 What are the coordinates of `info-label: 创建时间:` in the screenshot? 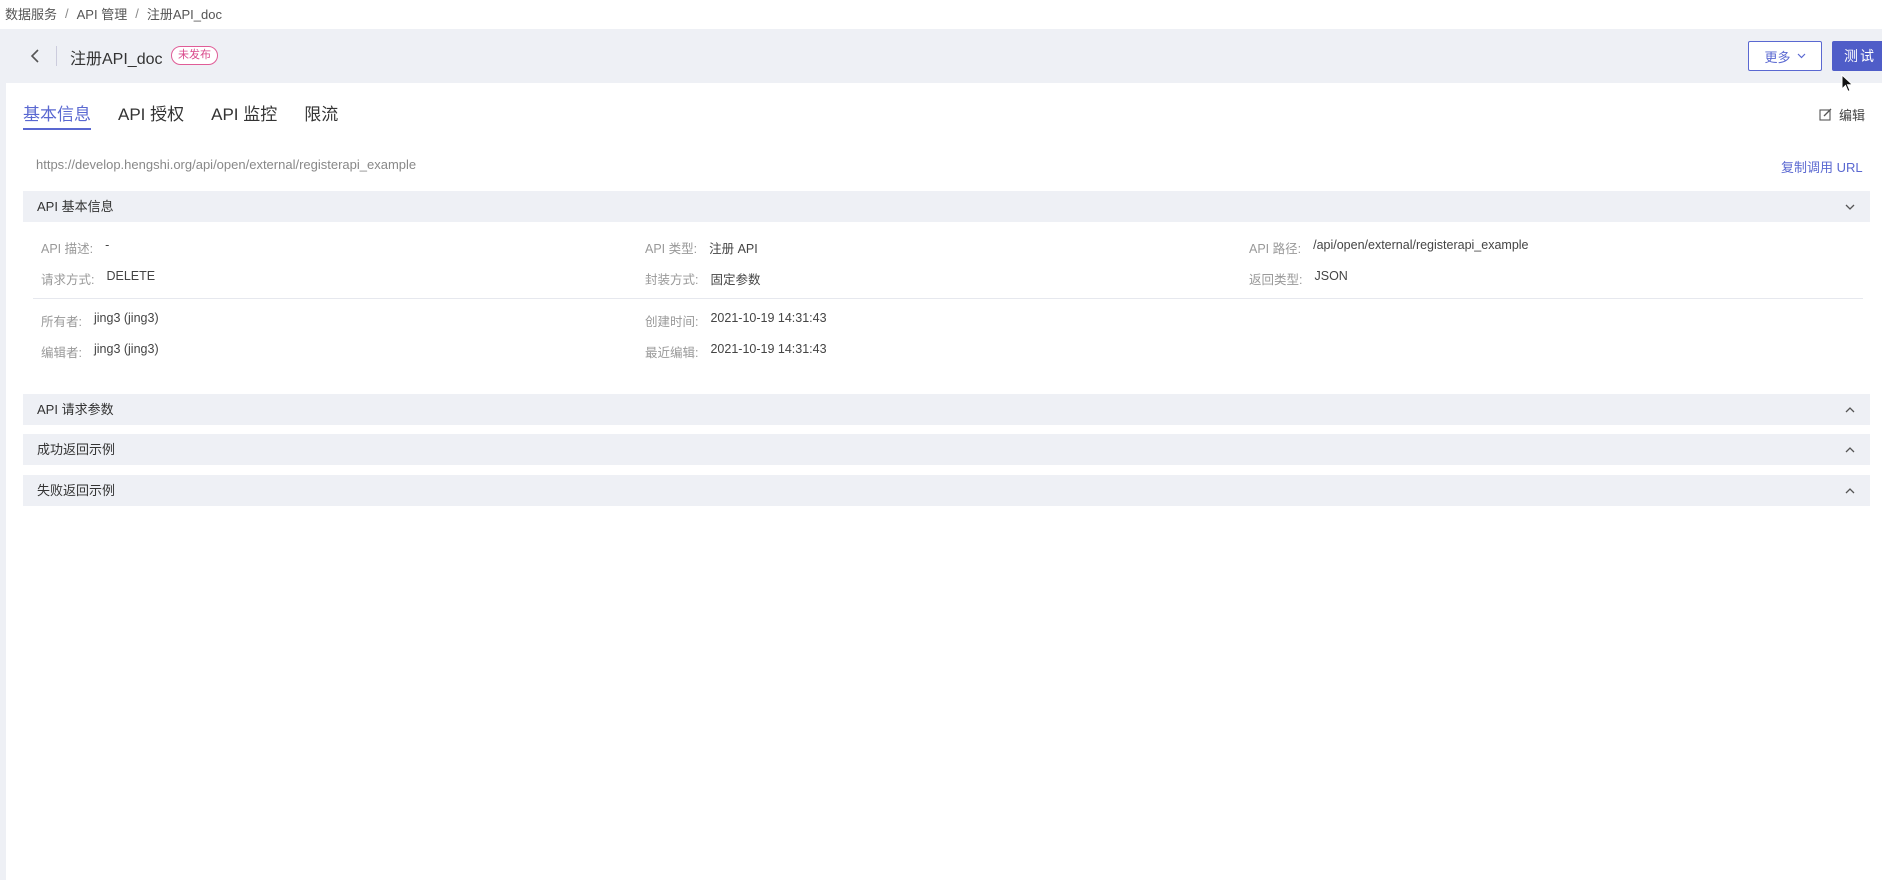 It's located at (672, 322).